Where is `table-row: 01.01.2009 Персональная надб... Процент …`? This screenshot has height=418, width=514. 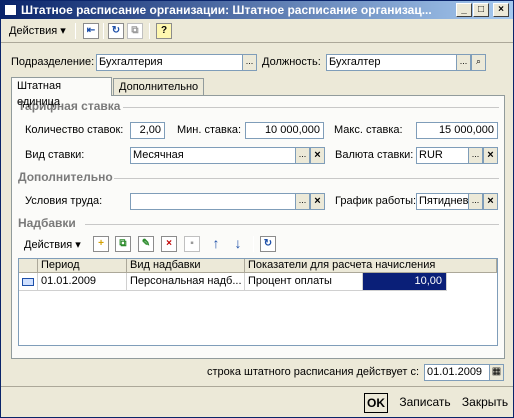 table-row: 01.01.2009 Персональная надб... Процент … is located at coordinates (258, 282).